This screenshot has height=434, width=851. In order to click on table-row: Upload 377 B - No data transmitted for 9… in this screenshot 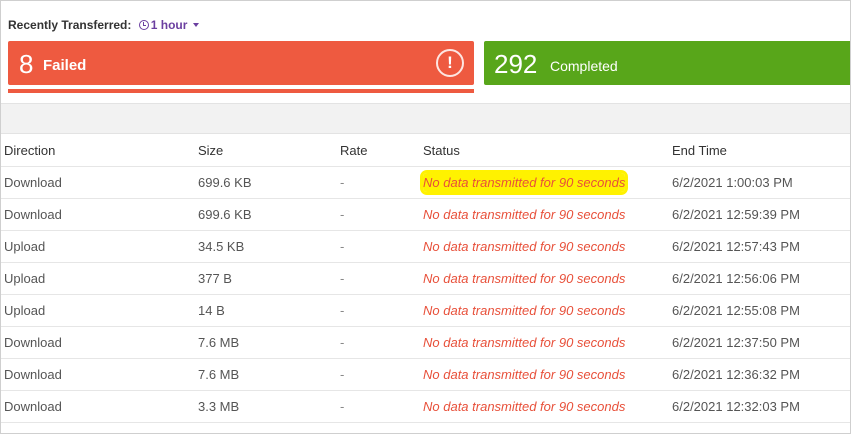, I will do `click(425, 278)`.